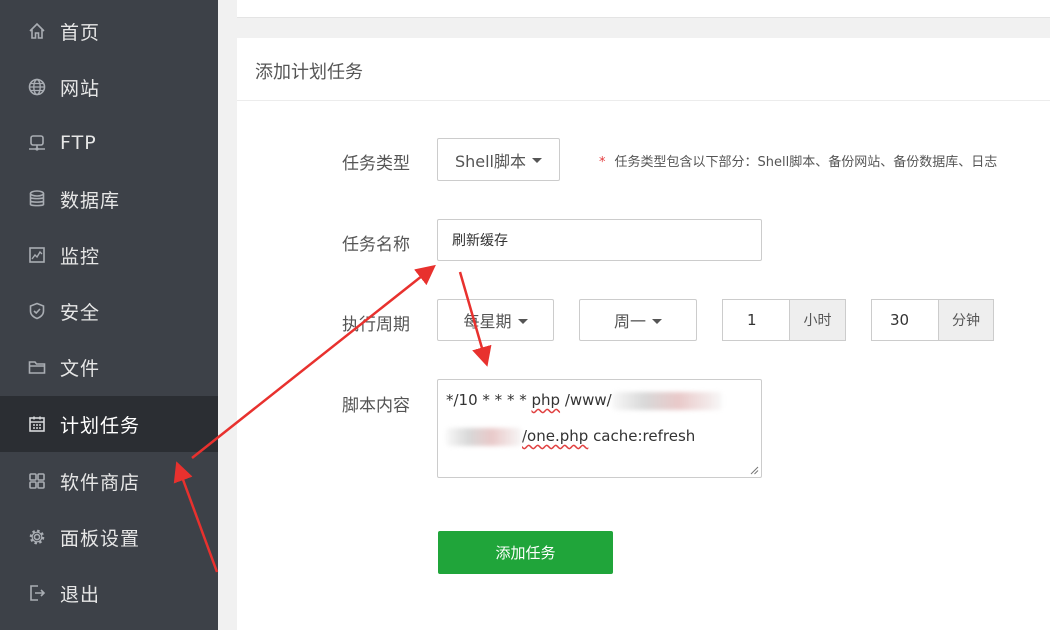 The width and height of the screenshot is (1050, 630). I want to click on sidebar-item-files: 文件, so click(109, 367).